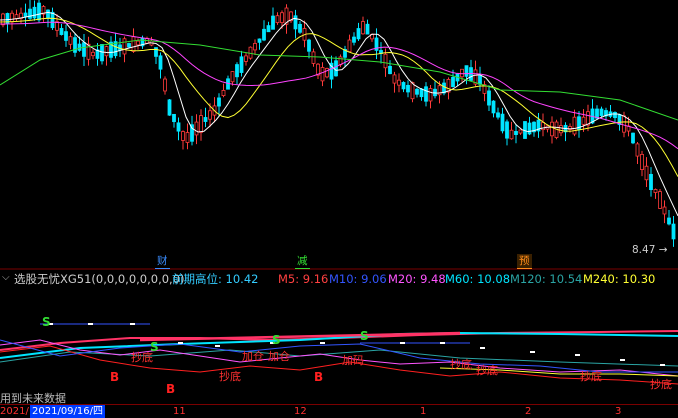 The height and width of the screenshot is (418, 678). Describe the element at coordinates (528, 411) in the screenshot. I see `date-tick-feb: 2` at that location.